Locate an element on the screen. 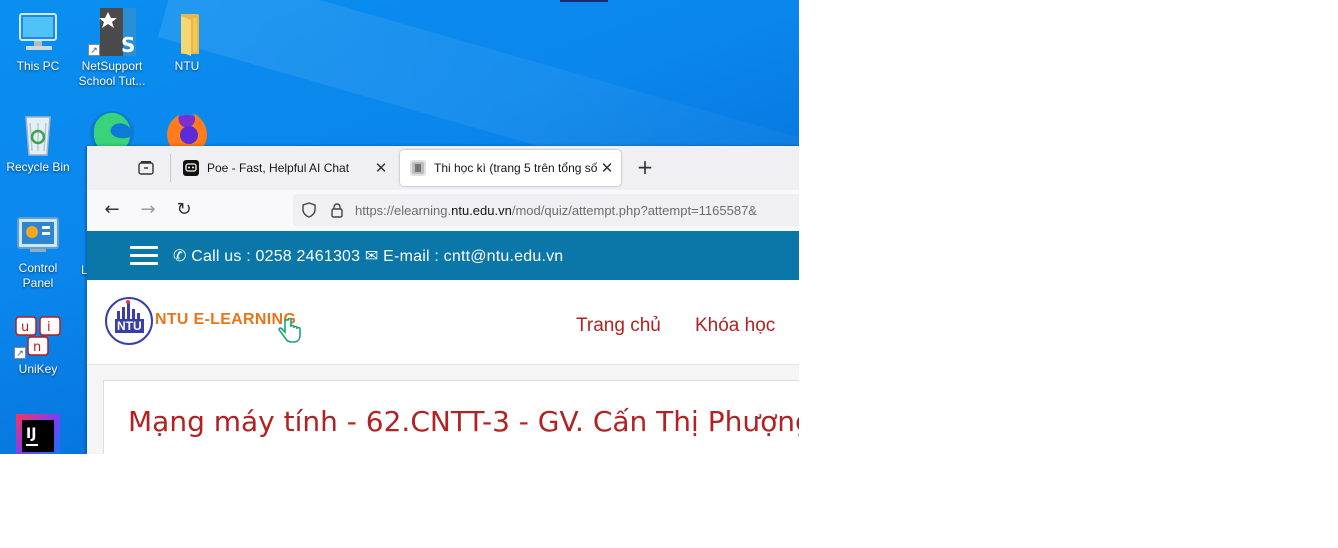  desktop-icon-label: Control Panel is located at coordinates (38, 275).